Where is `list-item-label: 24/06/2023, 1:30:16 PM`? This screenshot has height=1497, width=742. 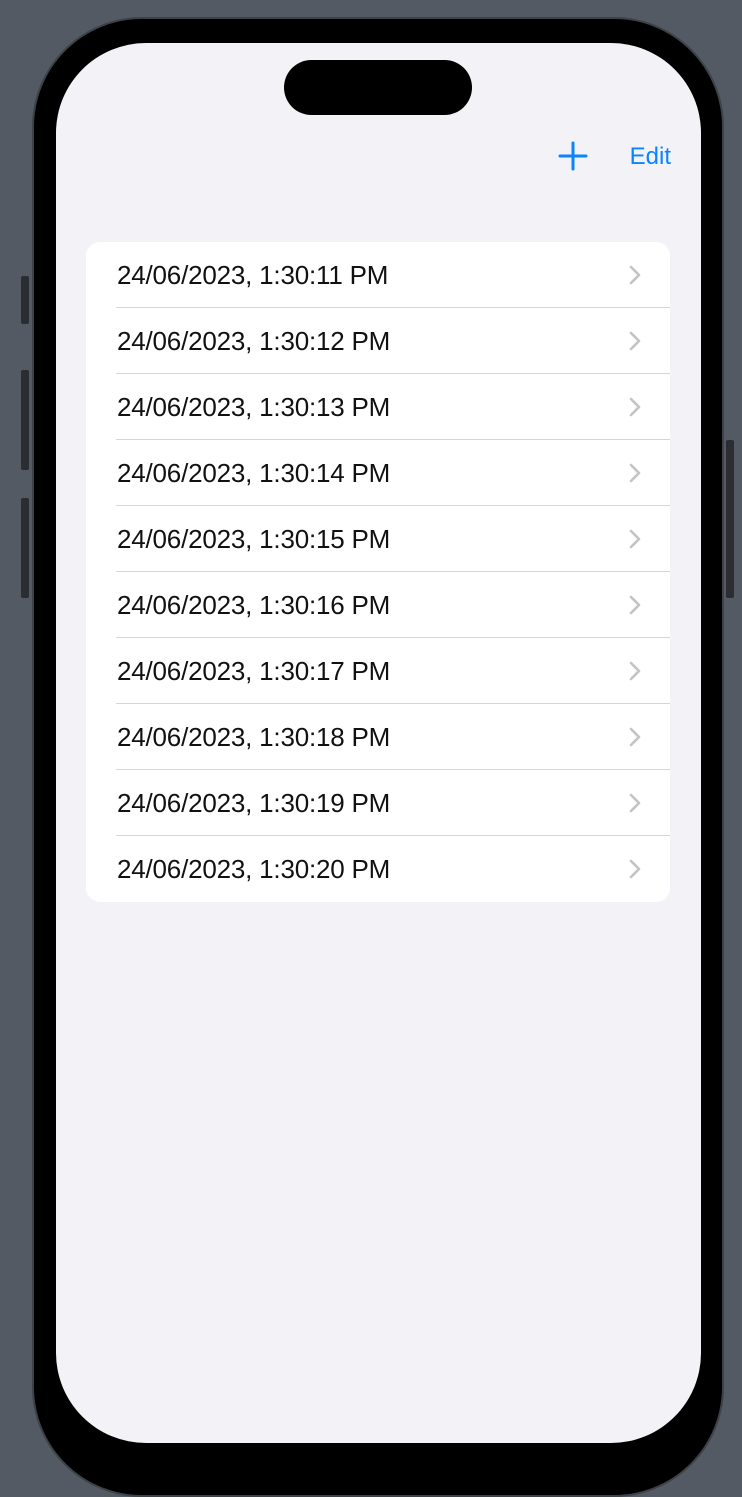
list-item-label: 24/06/2023, 1:30:16 PM is located at coordinates (254, 604).